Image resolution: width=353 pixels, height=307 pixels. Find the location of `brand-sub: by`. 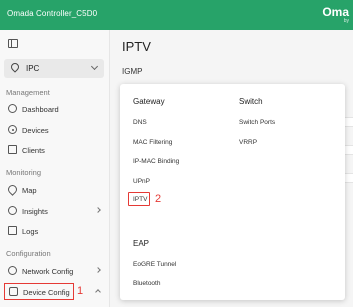

brand-sub: by is located at coordinates (346, 21).